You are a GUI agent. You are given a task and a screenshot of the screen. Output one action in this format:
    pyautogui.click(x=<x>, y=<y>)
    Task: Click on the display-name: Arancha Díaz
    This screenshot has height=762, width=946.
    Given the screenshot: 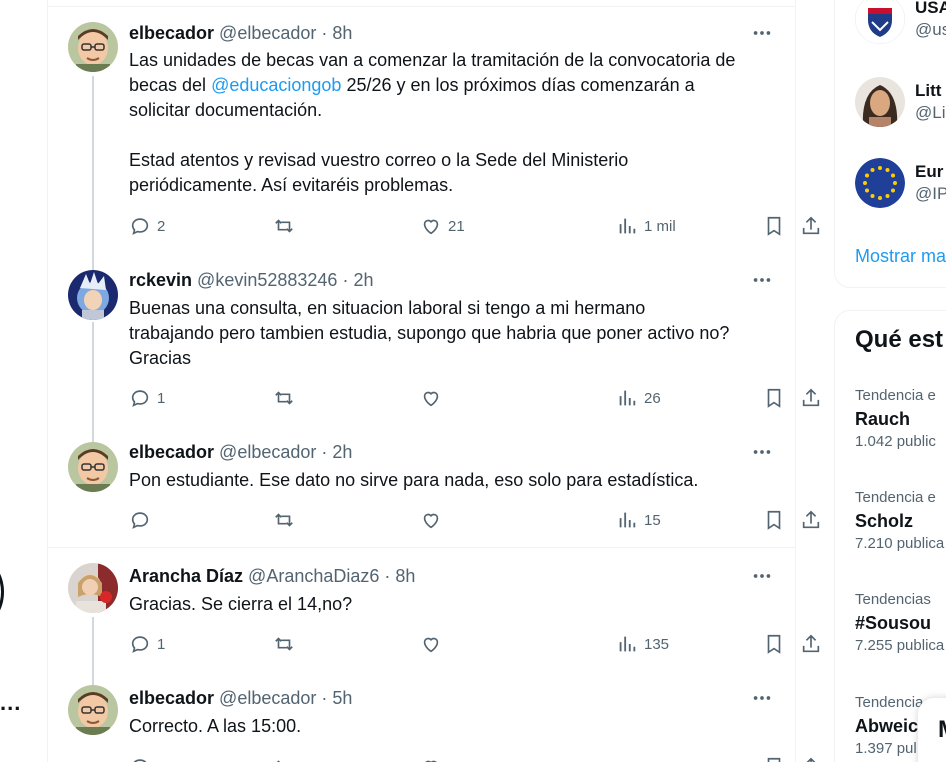 What is the action you would take?
    pyautogui.click(x=186, y=576)
    